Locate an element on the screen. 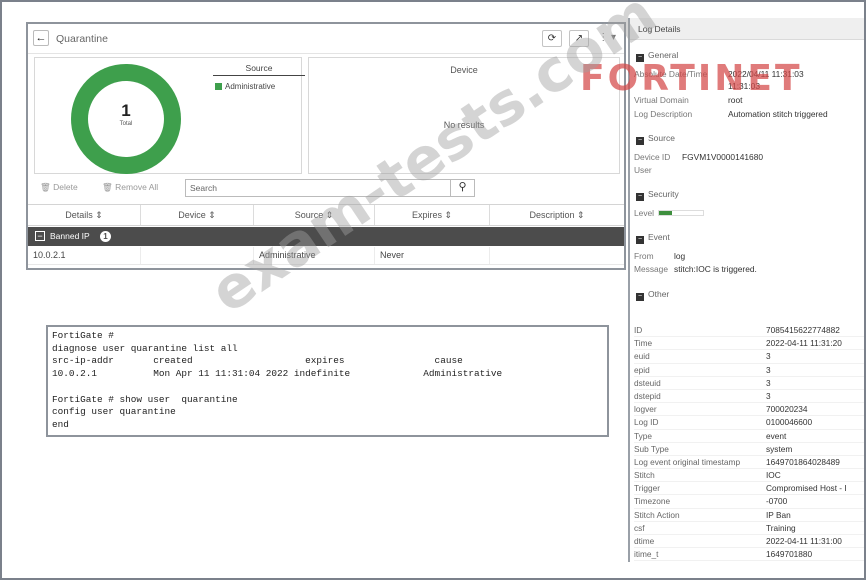 The width and height of the screenshot is (866, 580). section-event: − Event is located at coordinates (653, 238).